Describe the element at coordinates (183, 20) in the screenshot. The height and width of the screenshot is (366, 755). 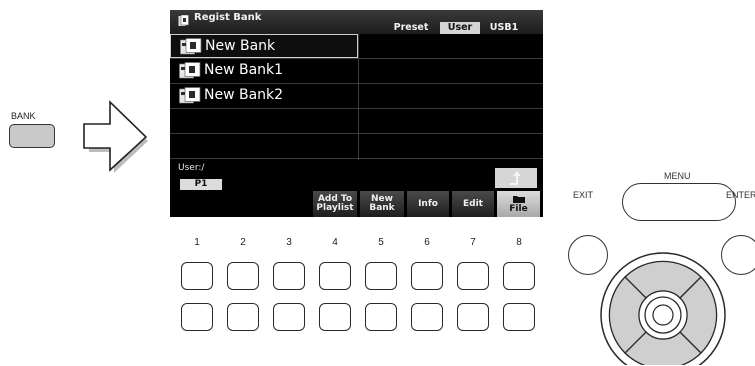
I see `registration-bank-icon` at that location.